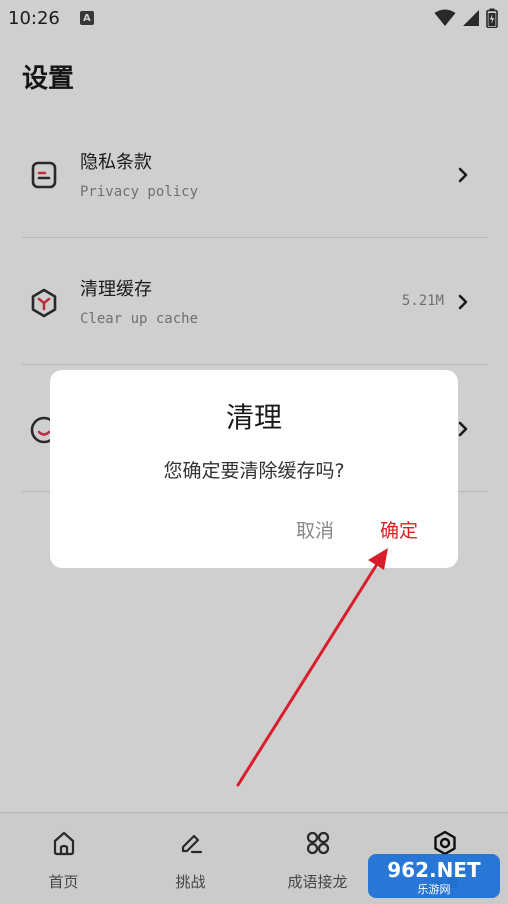 This screenshot has height=904, width=508. I want to click on watermark-logo: 962.NET 乐游网, so click(434, 876).